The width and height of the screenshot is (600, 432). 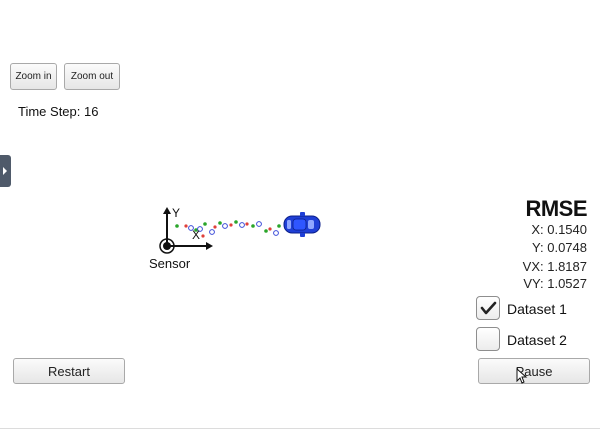 I want to click on axis-y-label: Y, so click(x=176, y=213).